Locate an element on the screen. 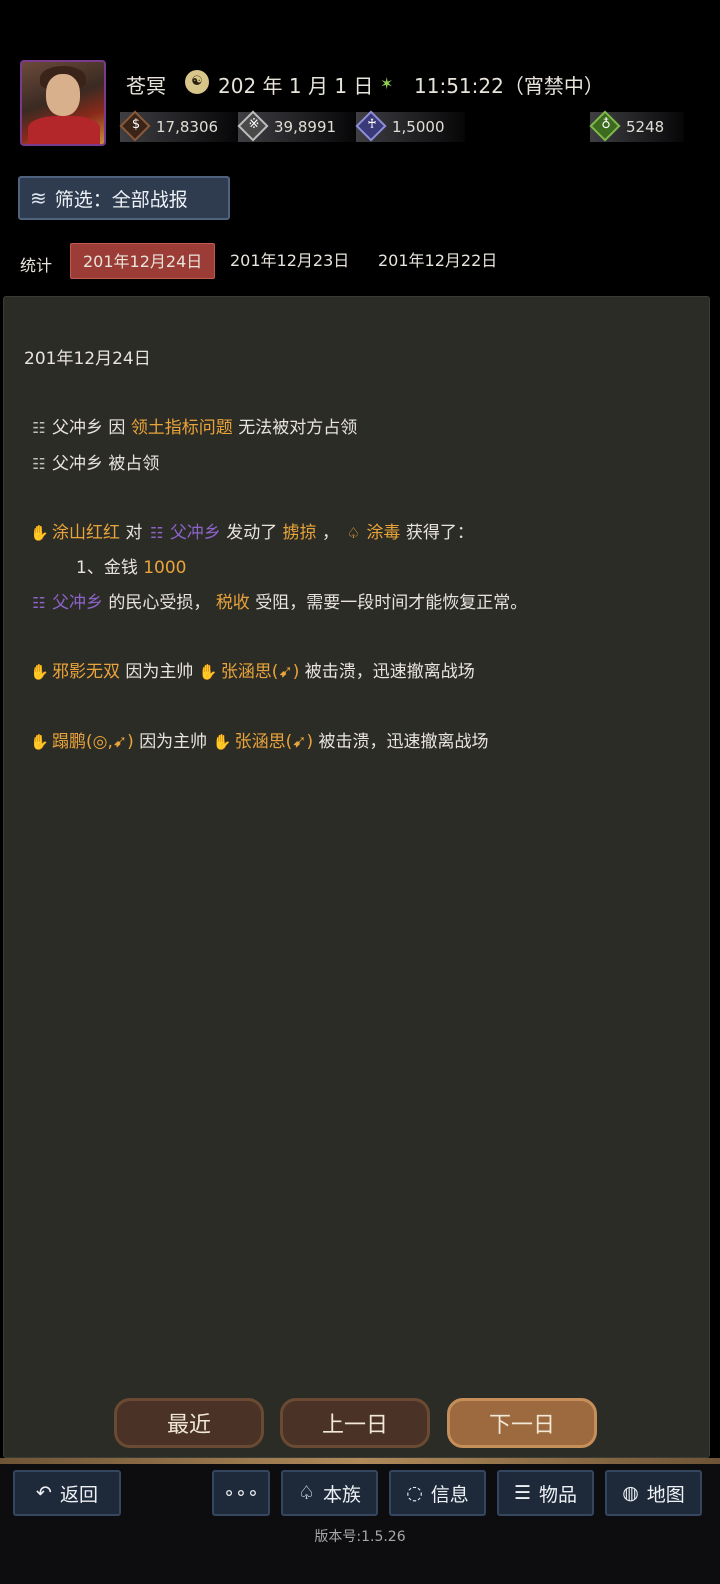 This screenshot has width=720, height=1584. items-icon: ☰ is located at coordinates (522, 1493).